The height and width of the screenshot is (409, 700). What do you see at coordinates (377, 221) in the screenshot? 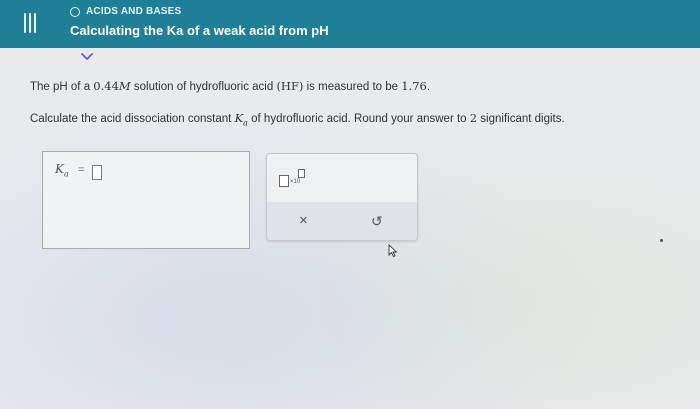
I see `undo-button: ↺` at bounding box center [377, 221].